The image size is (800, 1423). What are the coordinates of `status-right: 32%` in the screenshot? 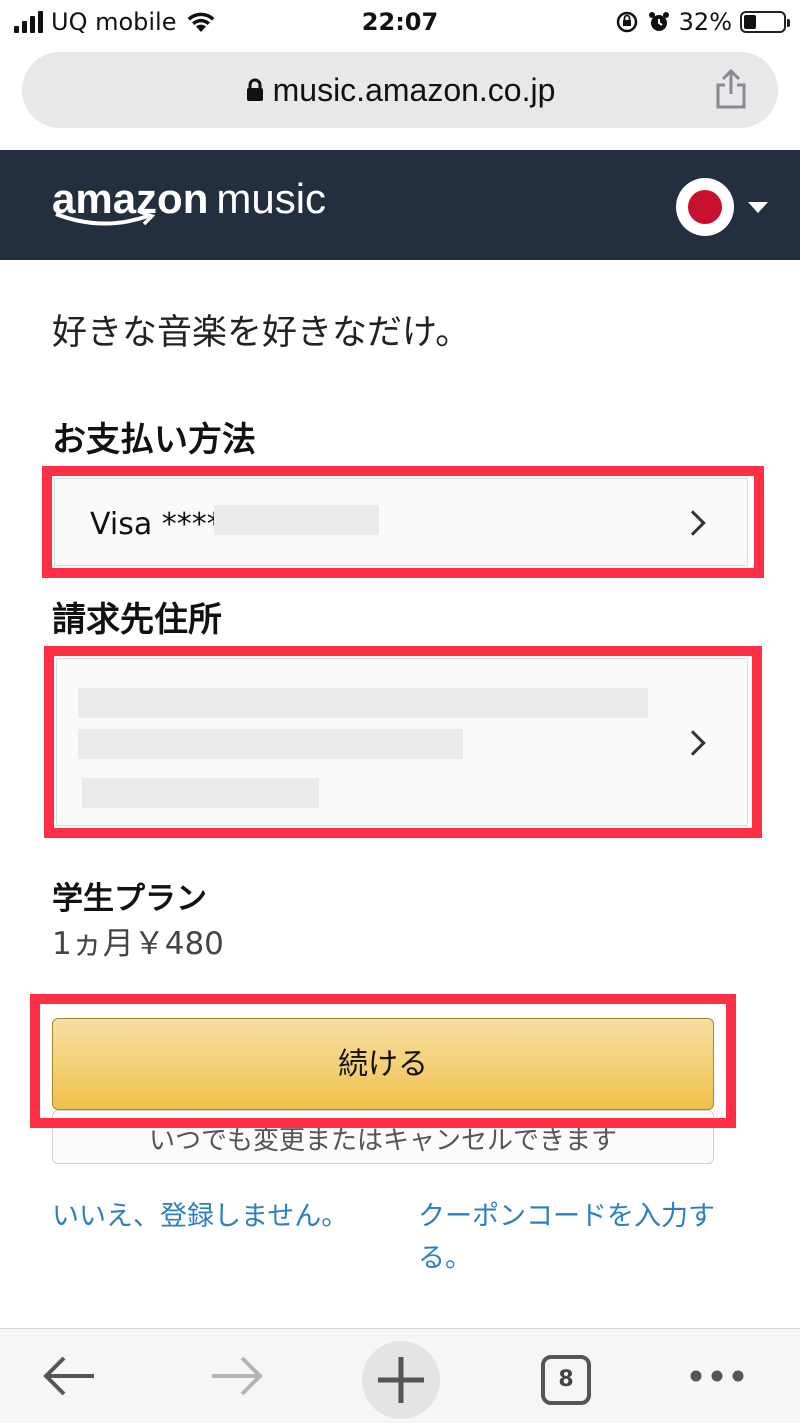 It's located at (702, 22).